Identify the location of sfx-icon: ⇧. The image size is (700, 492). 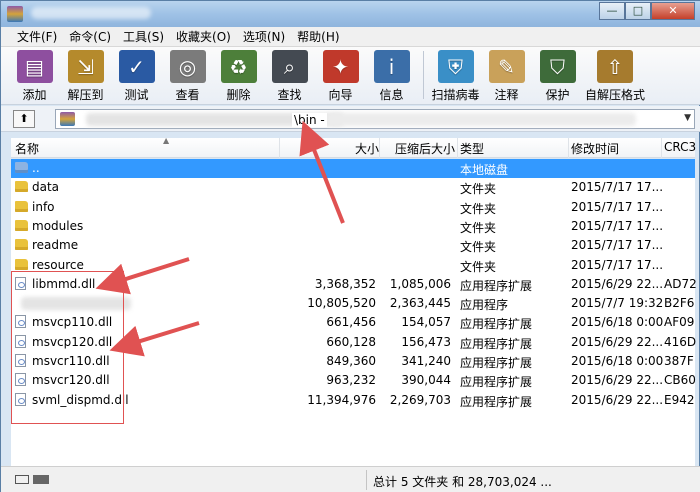
(615, 66).